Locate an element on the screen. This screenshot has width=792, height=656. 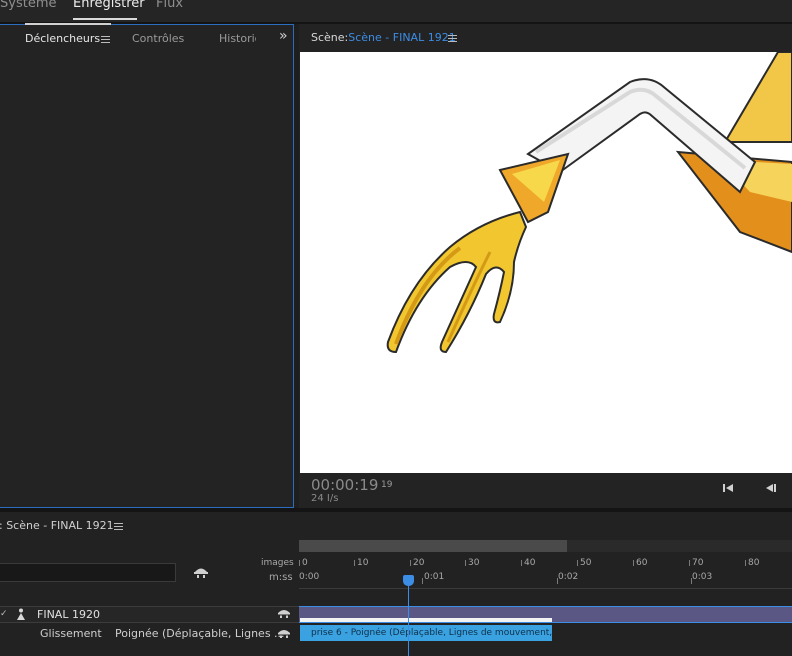
ruler-frame-tick: 10 is located at coordinates (363, 563).